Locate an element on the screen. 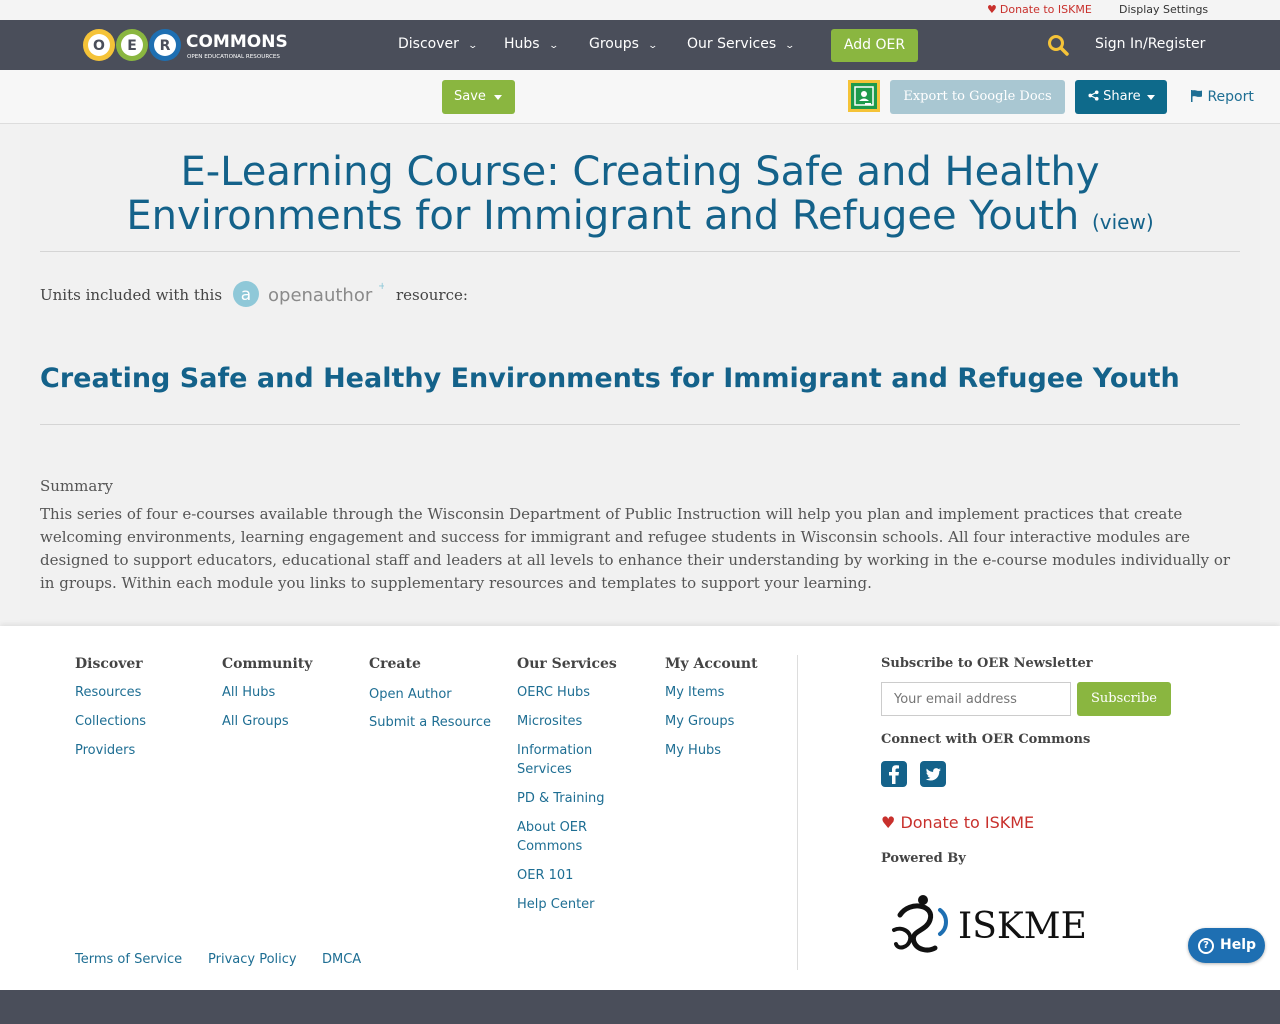 This screenshot has height=1024, width=1280. footer-link-submit-resource: Submit a Resource is located at coordinates (430, 722).